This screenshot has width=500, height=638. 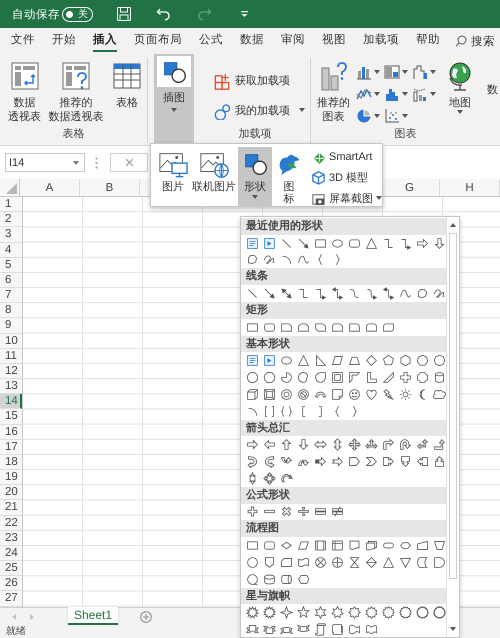 What do you see at coordinates (11, 402) in the screenshot?
I see `row-header: 14` at bounding box center [11, 402].